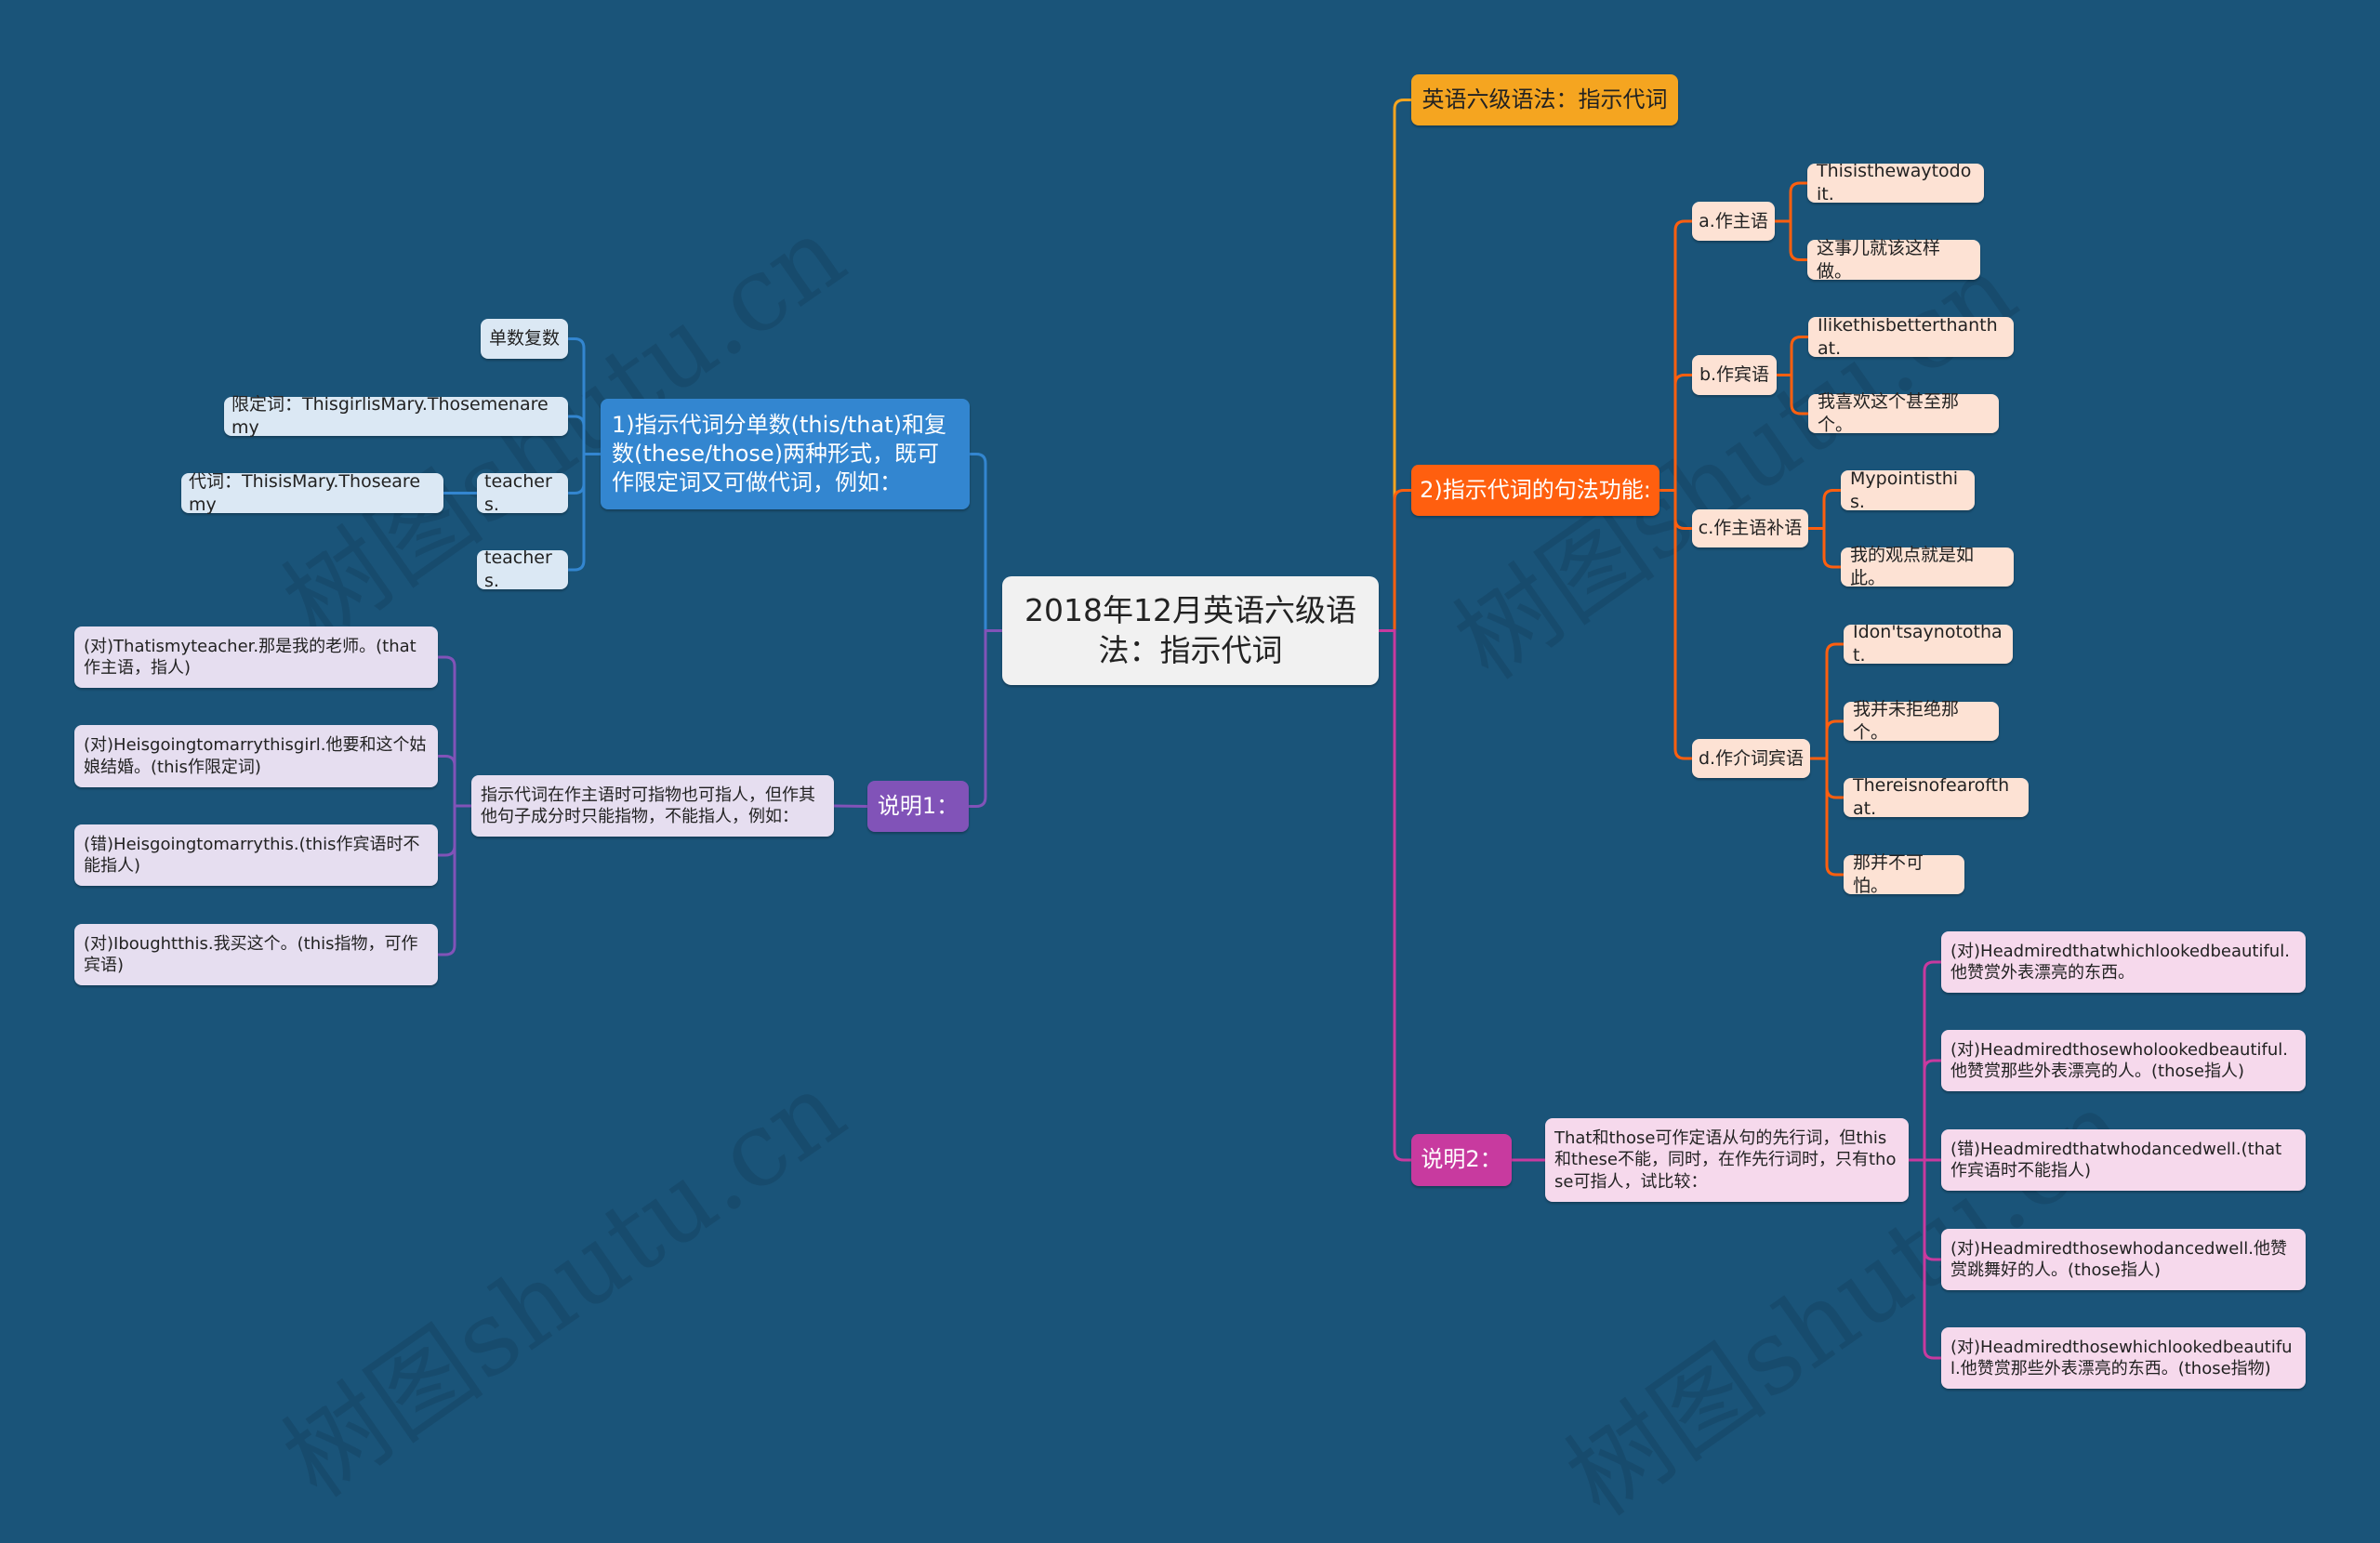 The height and width of the screenshot is (1543, 2380). I want to click on root-topic: 2018年12月英语六级语法：指示代词, so click(1190, 630).